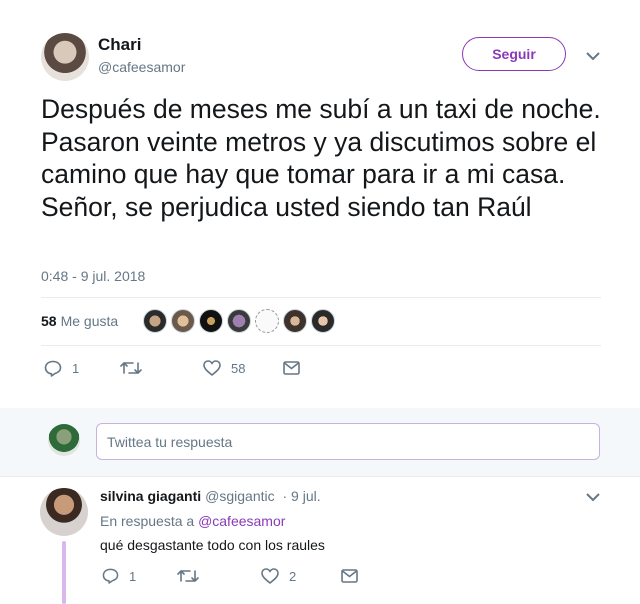 The height and width of the screenshot is (604, 640). Describe the element at coordinates (141, 67) in the screenshot. I see `author-handle: @cafeesamor` at that location.